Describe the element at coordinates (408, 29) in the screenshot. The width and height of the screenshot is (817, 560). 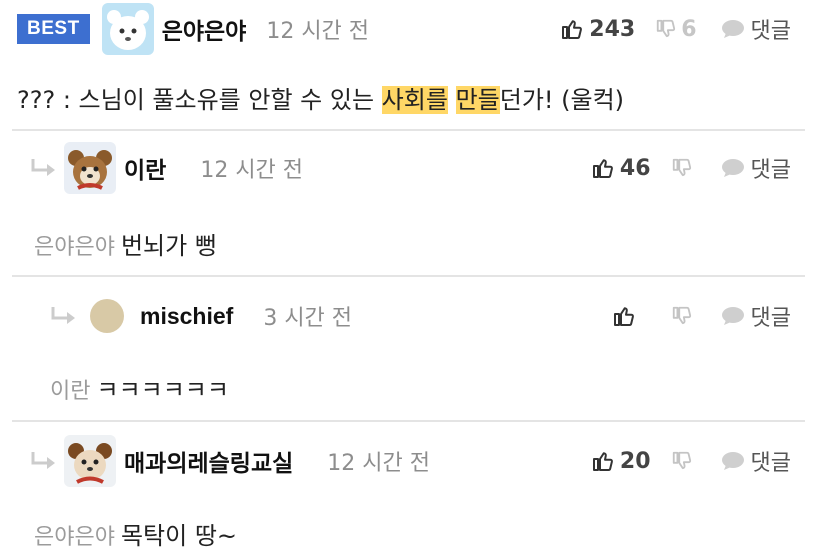
I see `comment-best-header: BEST 은야은야 12 시간 전 243 6 댓글` at that location.